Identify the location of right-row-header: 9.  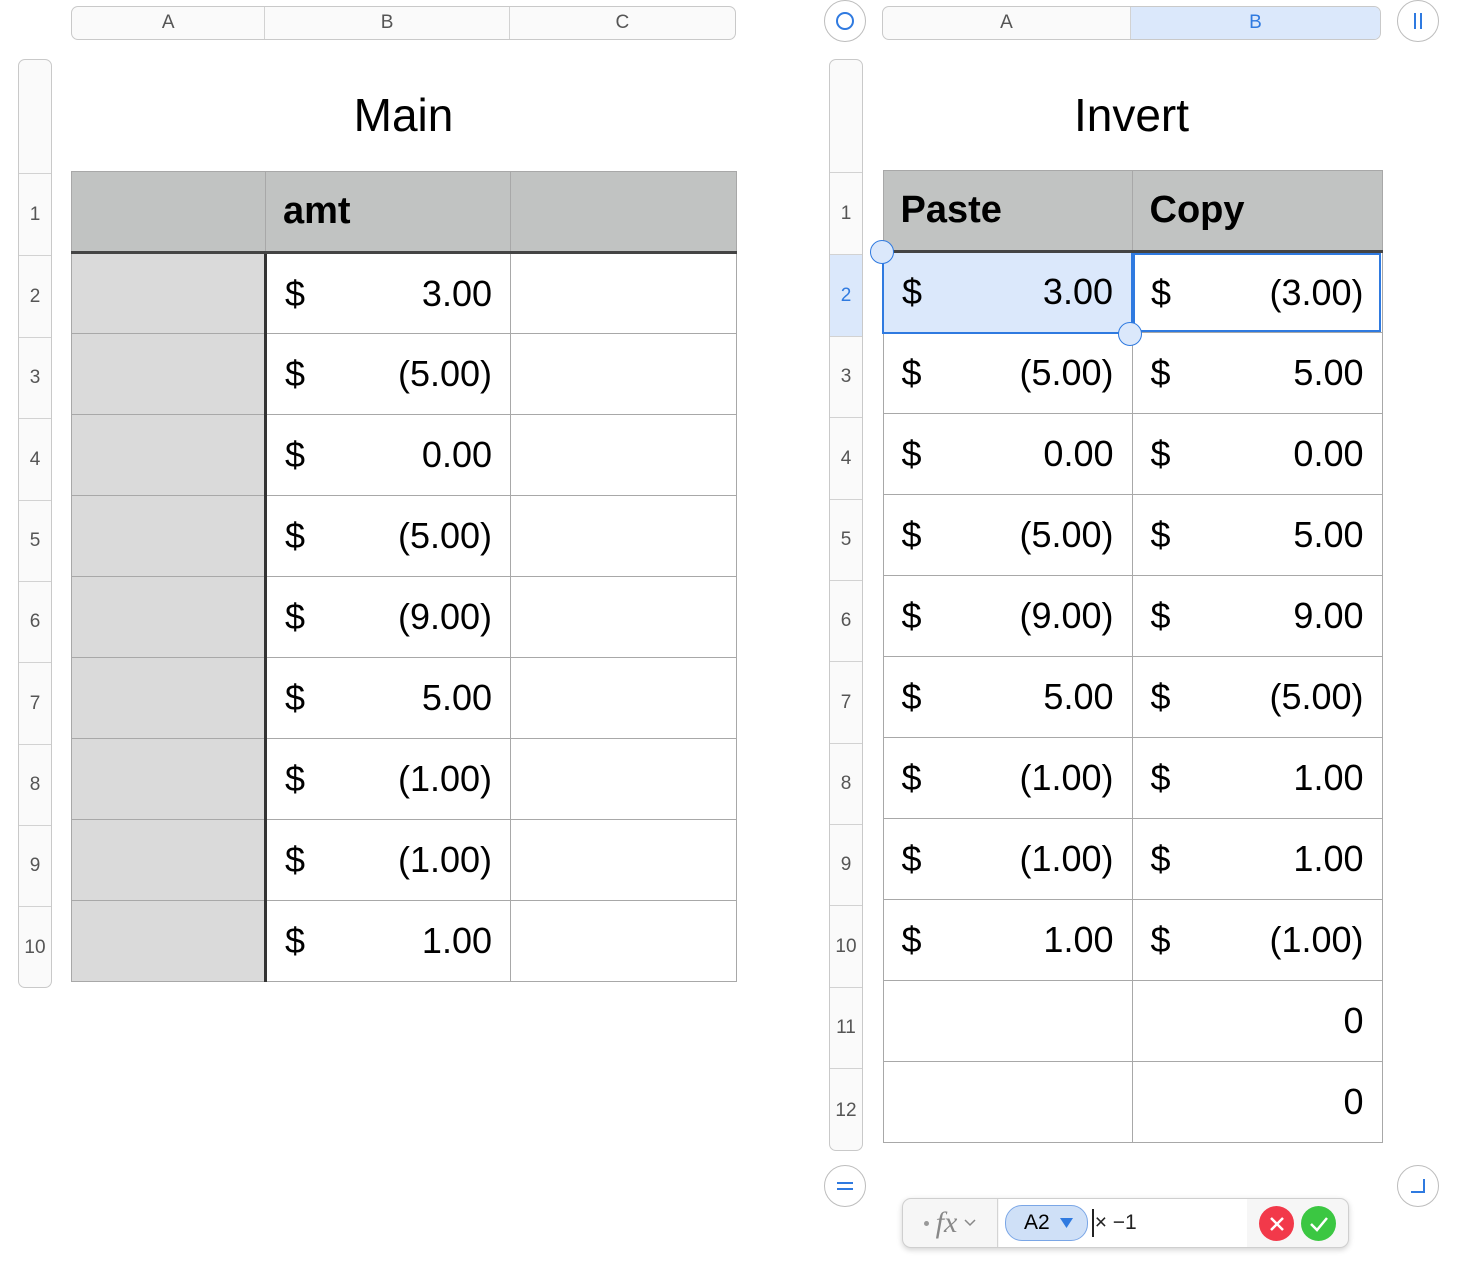
(846, 864).